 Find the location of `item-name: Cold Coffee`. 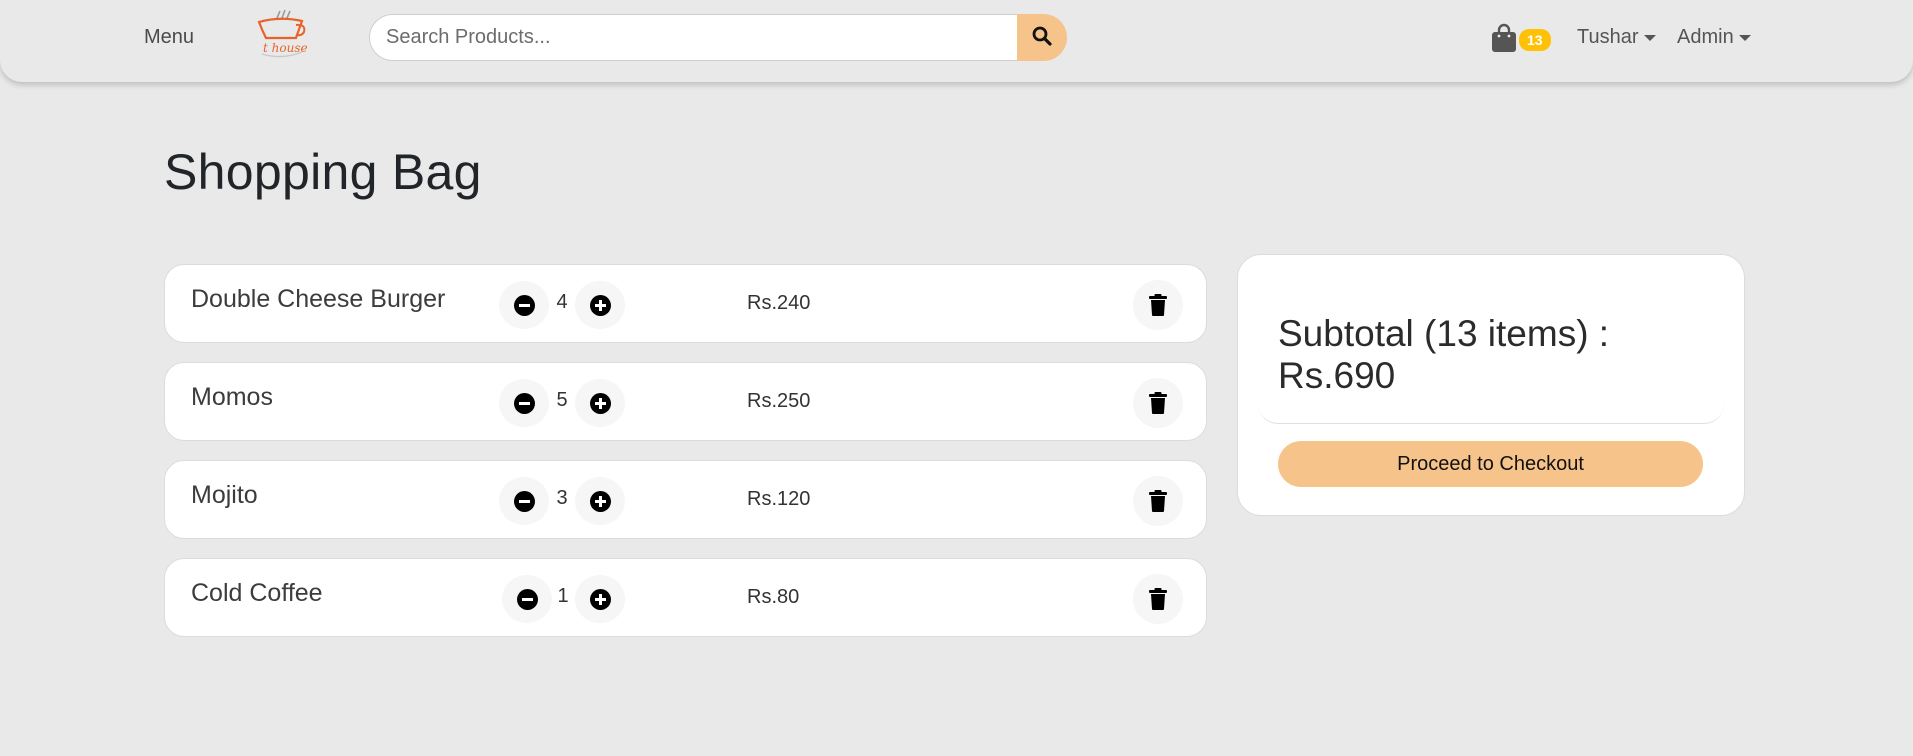

item-name: Cold Coffee is located at coordinates (257, 593).